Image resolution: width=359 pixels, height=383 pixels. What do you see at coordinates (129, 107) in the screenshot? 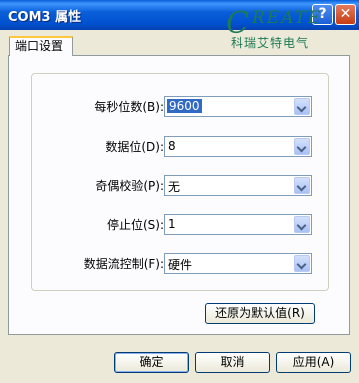
I see `baud-rate-label: 每秒位数(B):` at bounding box center [129, 107].